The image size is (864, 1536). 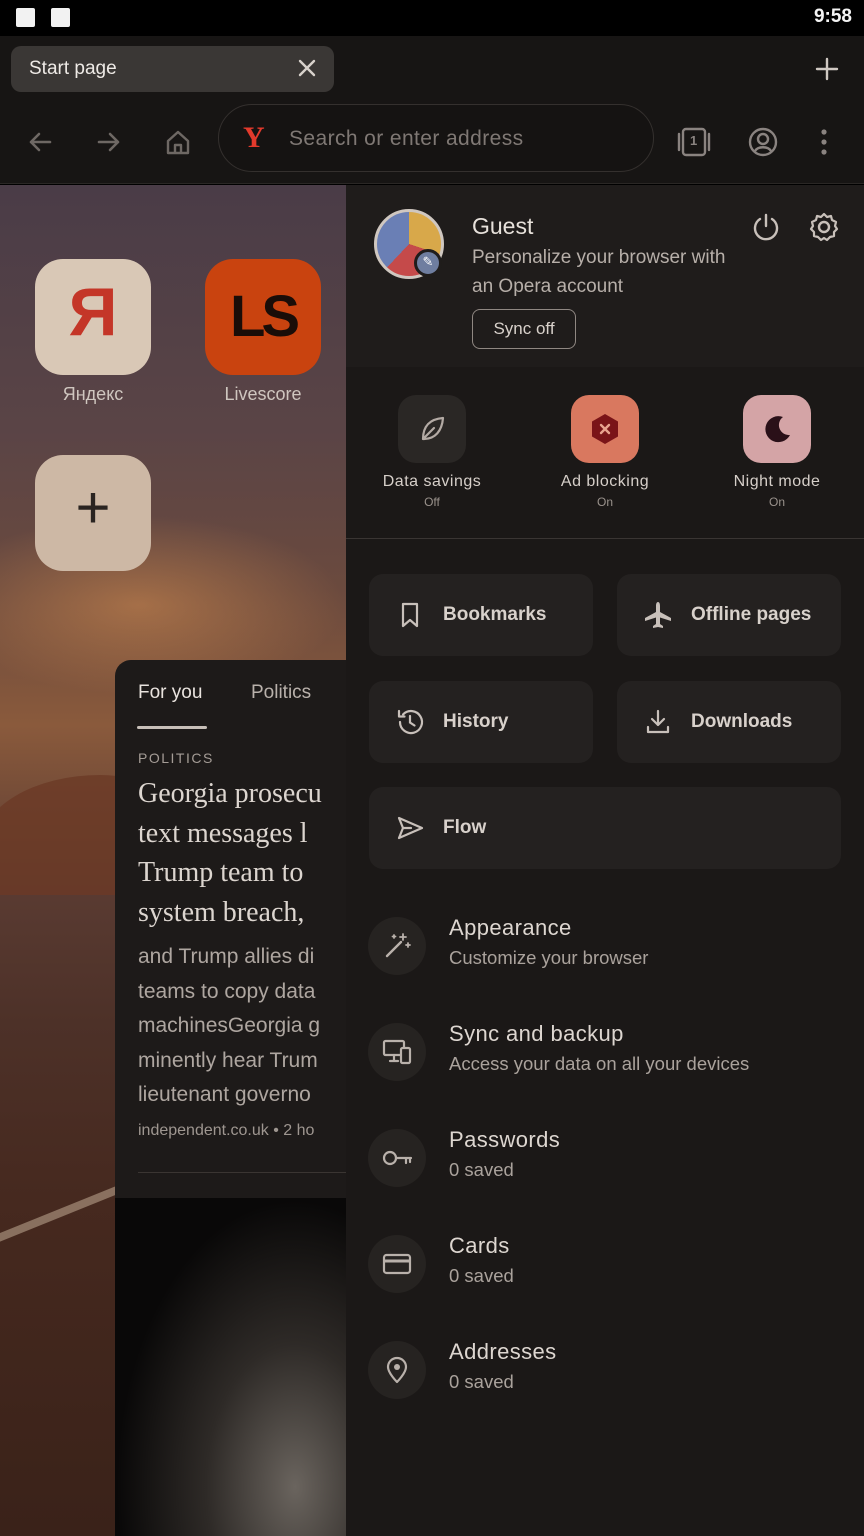 What do you see at coordinates (824, 227) in the screenshot?
I see `gear-icon` at bounding box center [824, 227].